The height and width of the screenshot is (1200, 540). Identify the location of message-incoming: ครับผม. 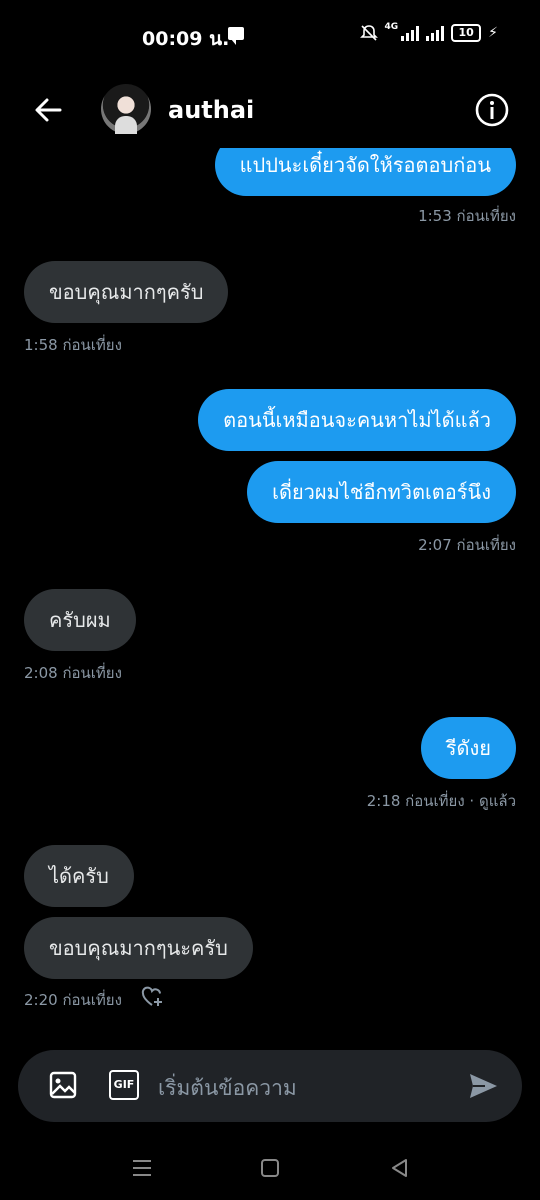
(80, 620).